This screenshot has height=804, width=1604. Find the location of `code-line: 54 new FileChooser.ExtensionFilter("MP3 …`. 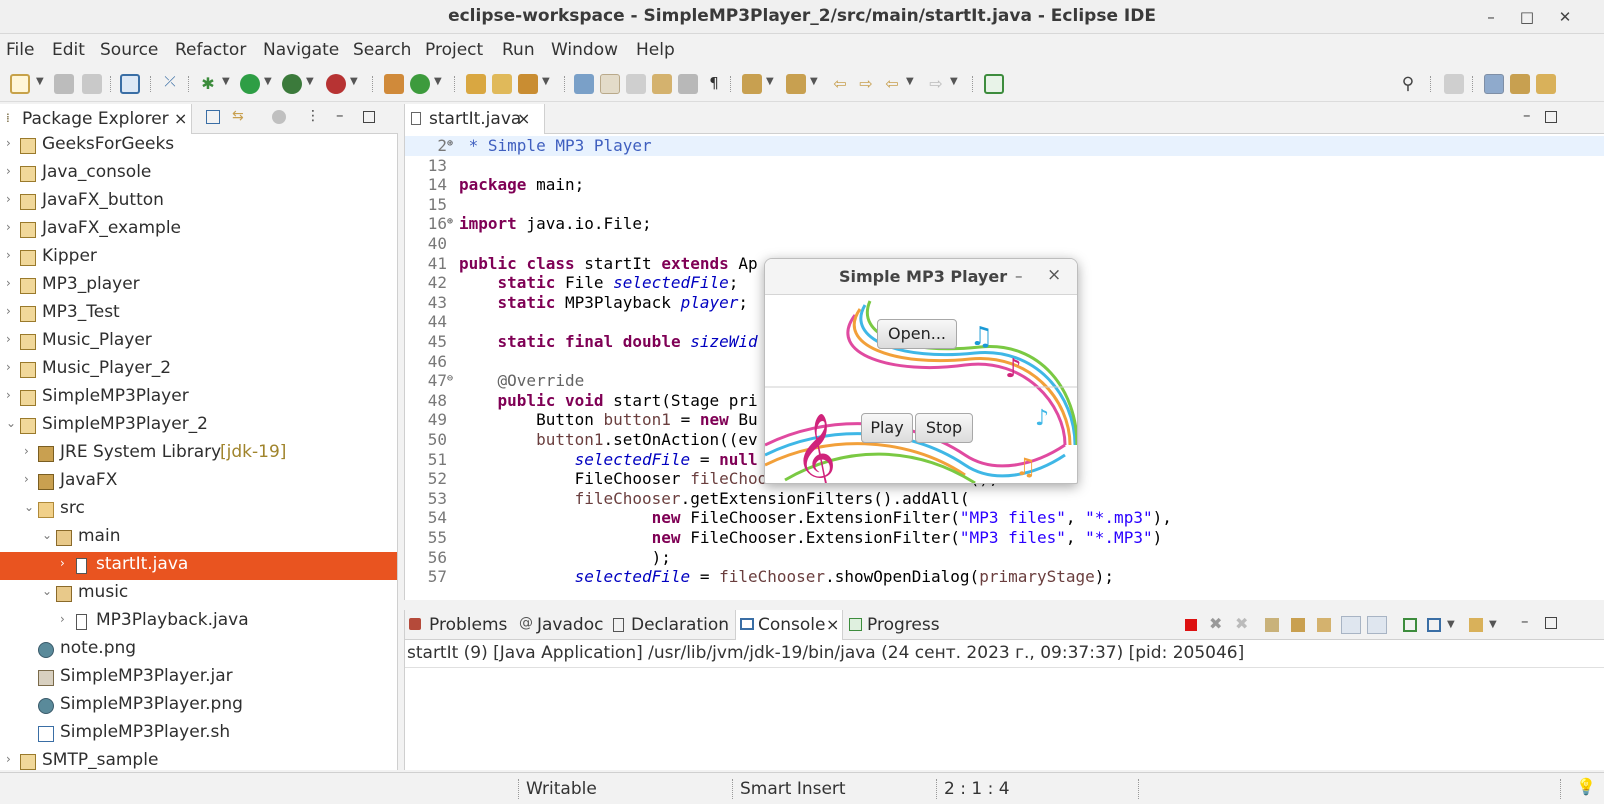

code-line: 54 new FileChooser.ExtensionFilter("MP3 … is located at coordinates (1004, 518).